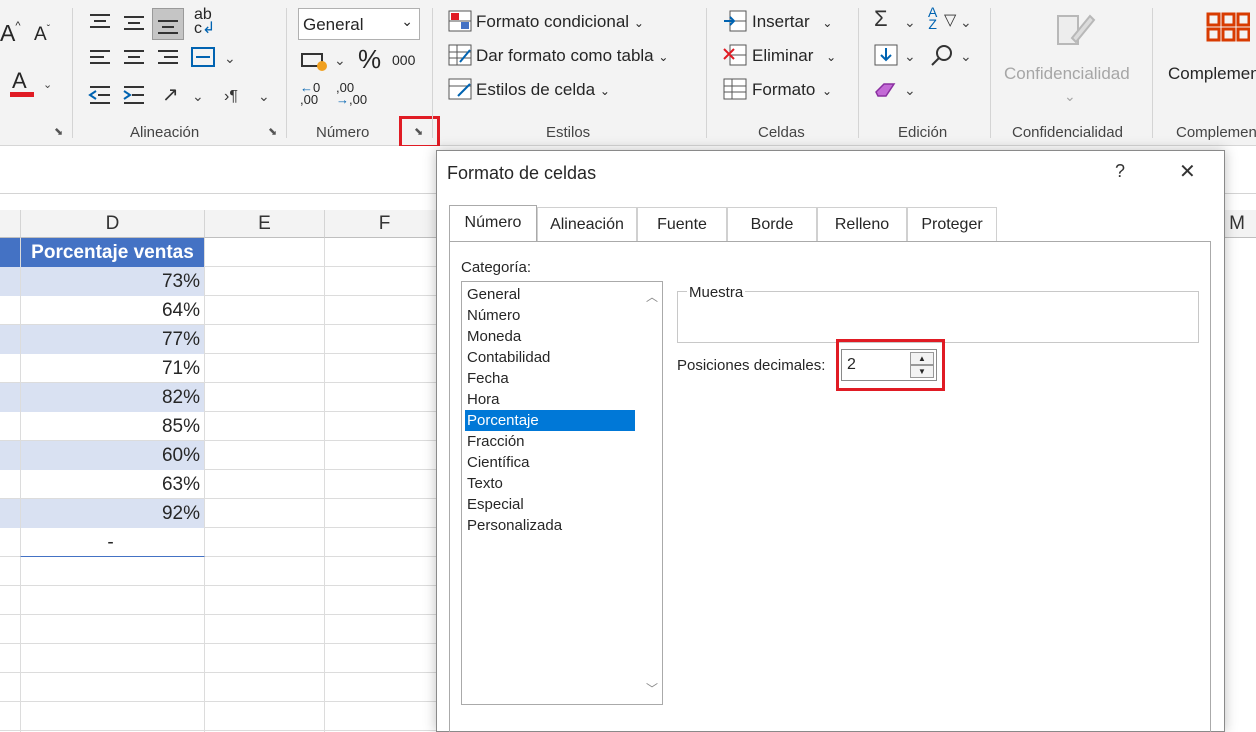 The image size is (1256, 732). I want to click on font-color-bar, so click(22, 94).